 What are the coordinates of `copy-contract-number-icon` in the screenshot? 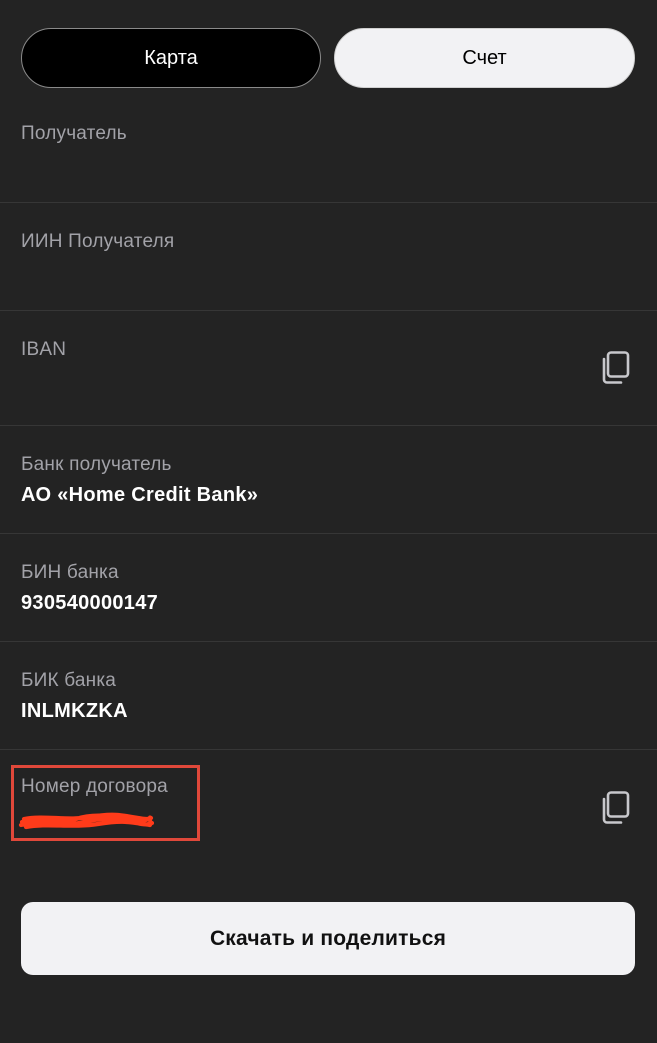 It's located at (615, 808).